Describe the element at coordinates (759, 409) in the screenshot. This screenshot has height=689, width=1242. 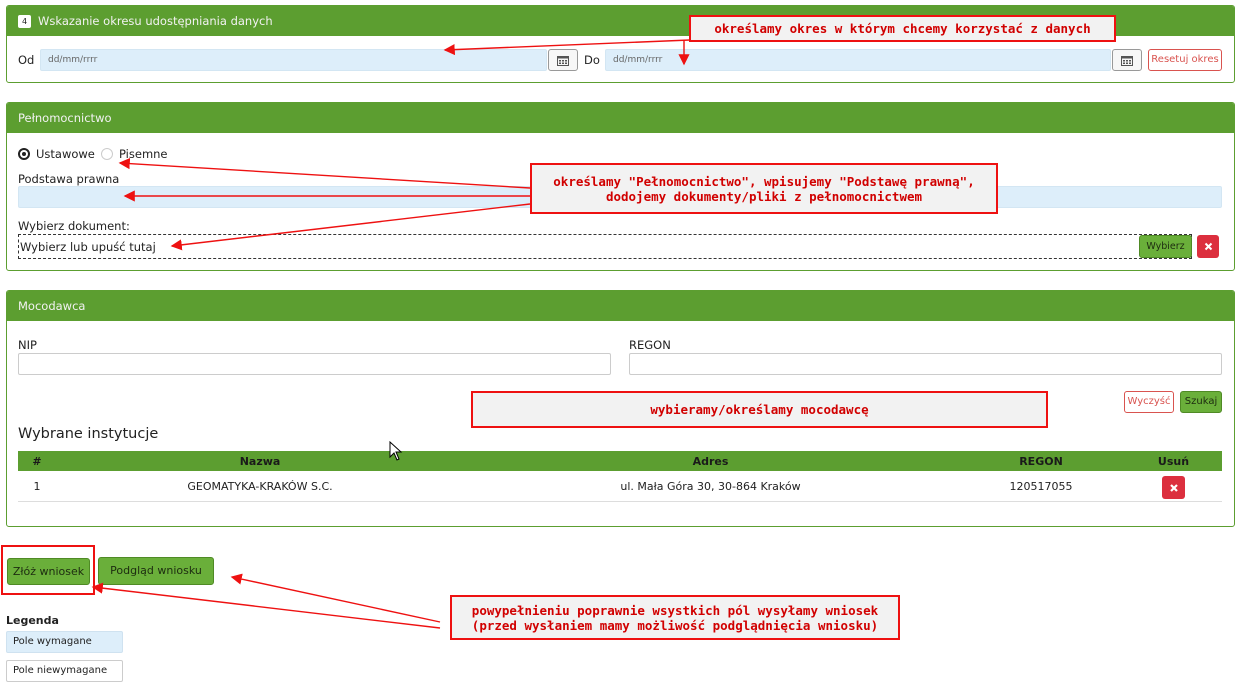
I see `annotation-principal: wybieramy/określamy mocodawcę` at that location.